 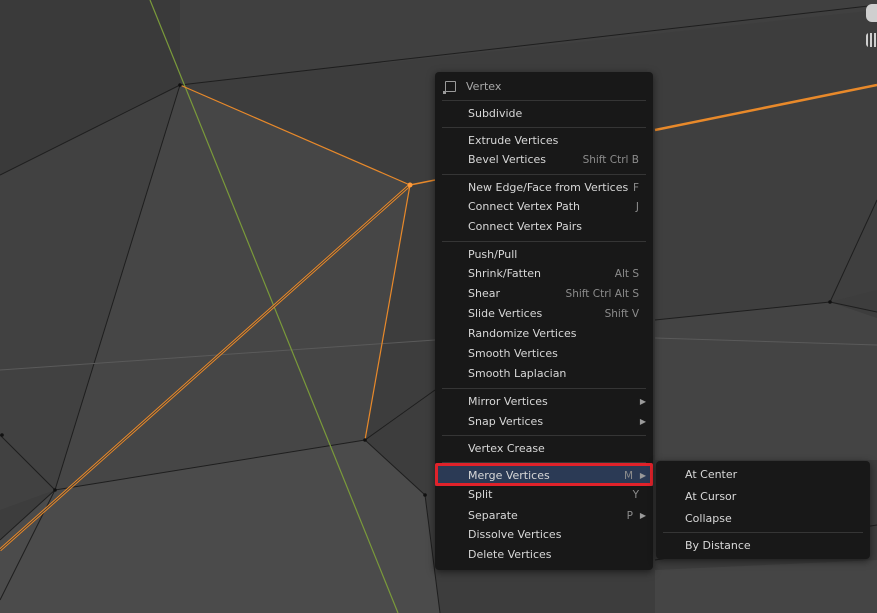 I want to click on item-label: Separate, so click(x=493, y=515).